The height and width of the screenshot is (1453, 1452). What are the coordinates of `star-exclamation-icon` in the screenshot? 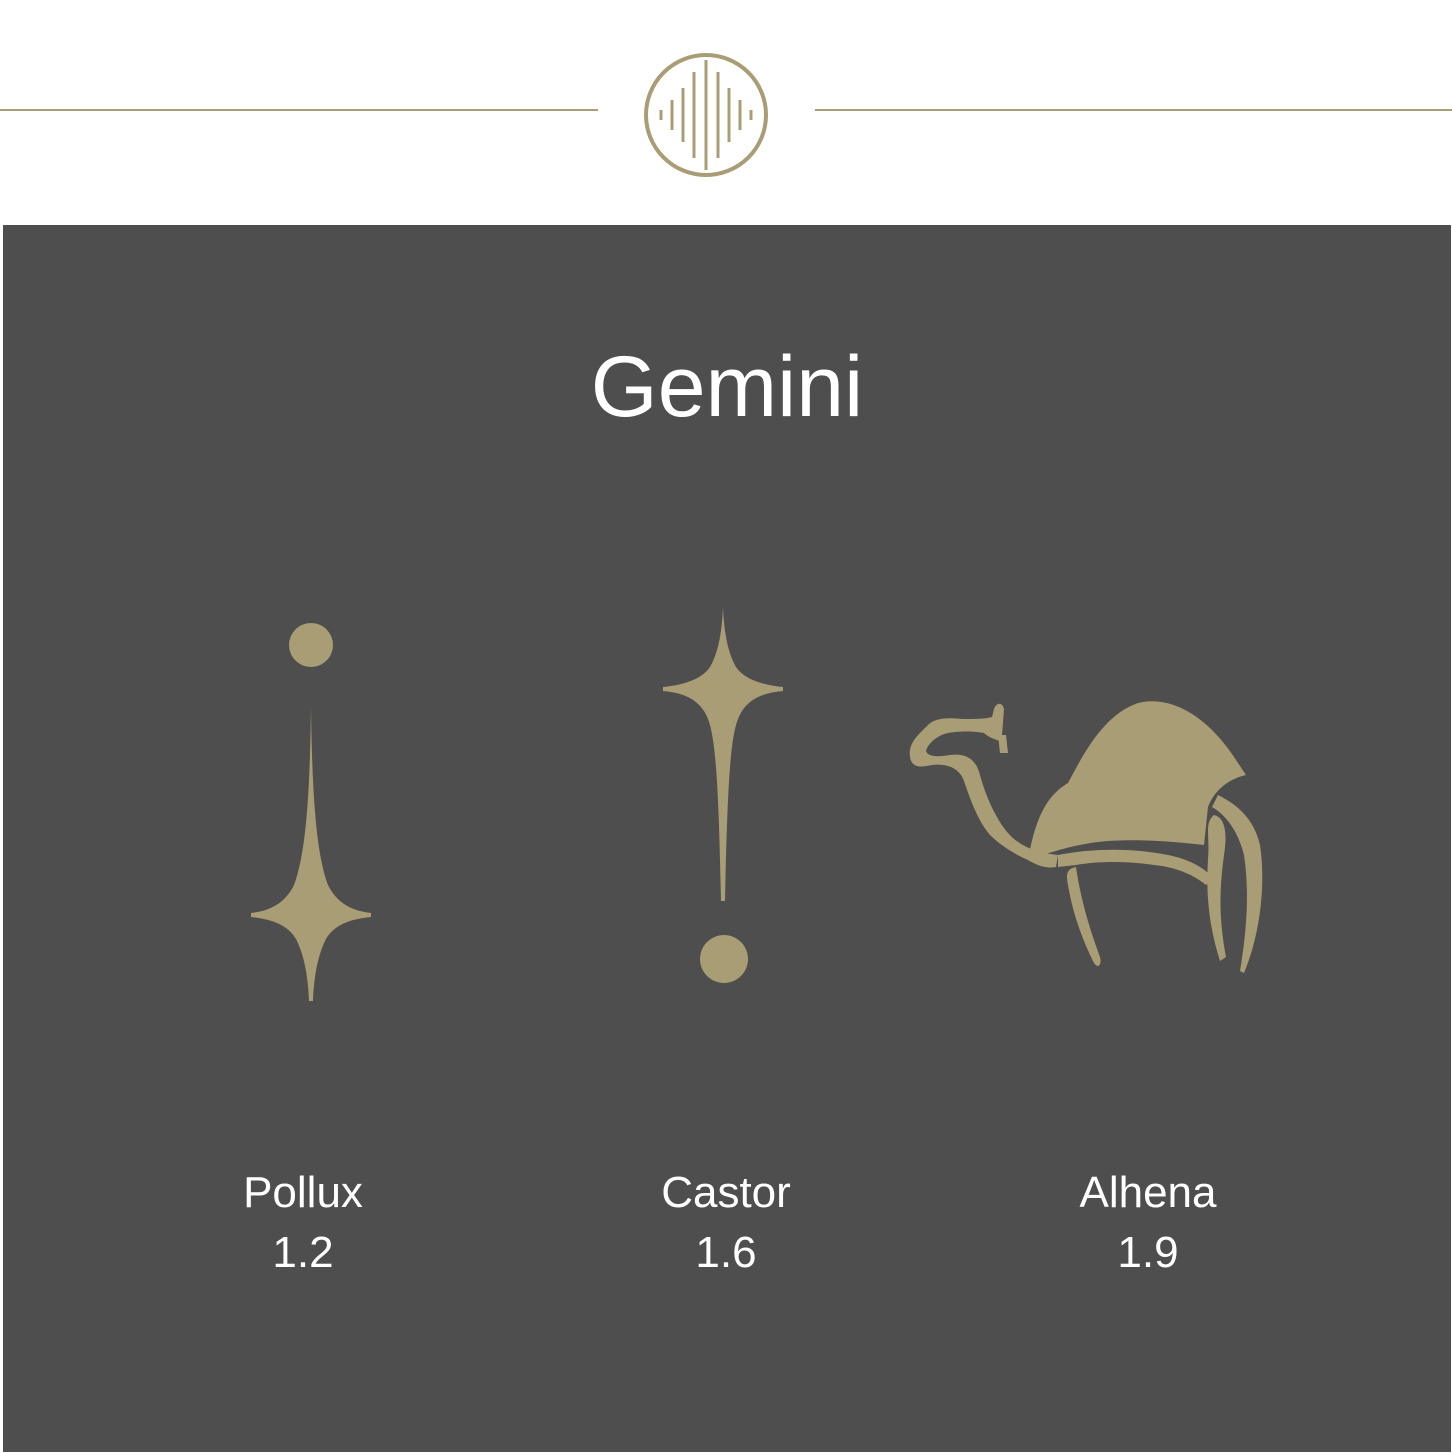 It's located at (723, 795).